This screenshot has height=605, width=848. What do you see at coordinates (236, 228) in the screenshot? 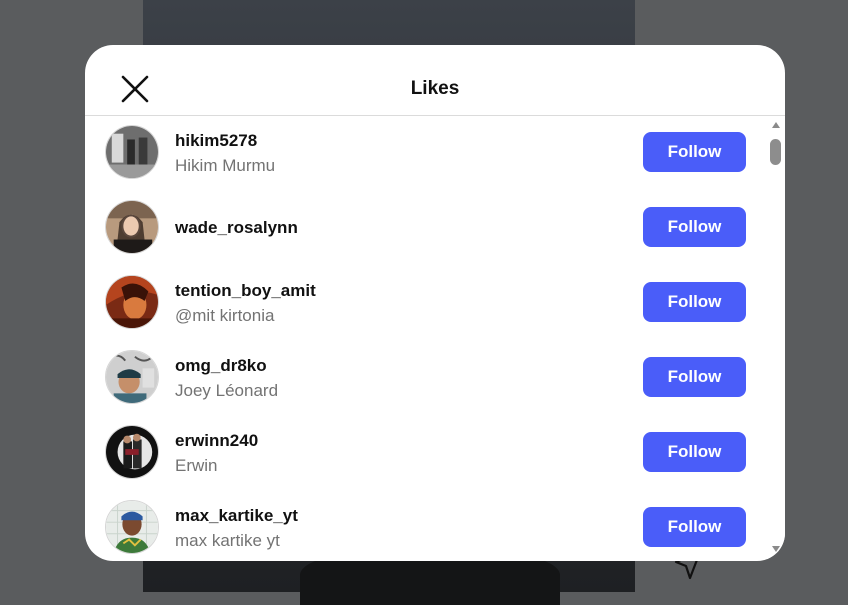
I see `username: wade_rosalynn` at bounding box center [236, 228].